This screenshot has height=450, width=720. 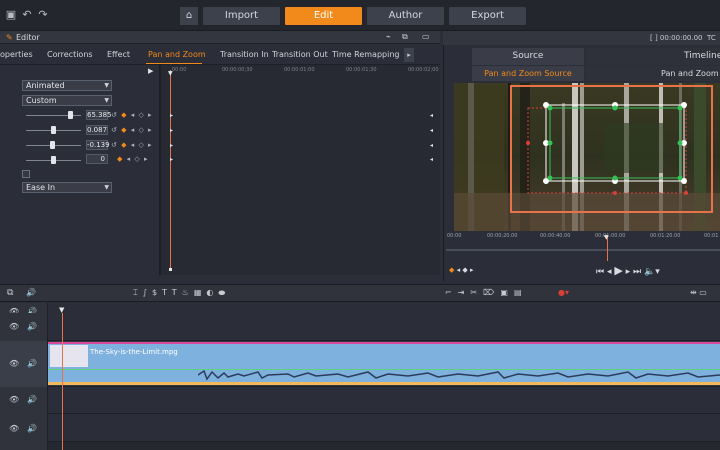 What do you see at coordinates (9, 37) in the screenshot?
I see `pencil-icon: ✎` at bounding box center [9, 37].